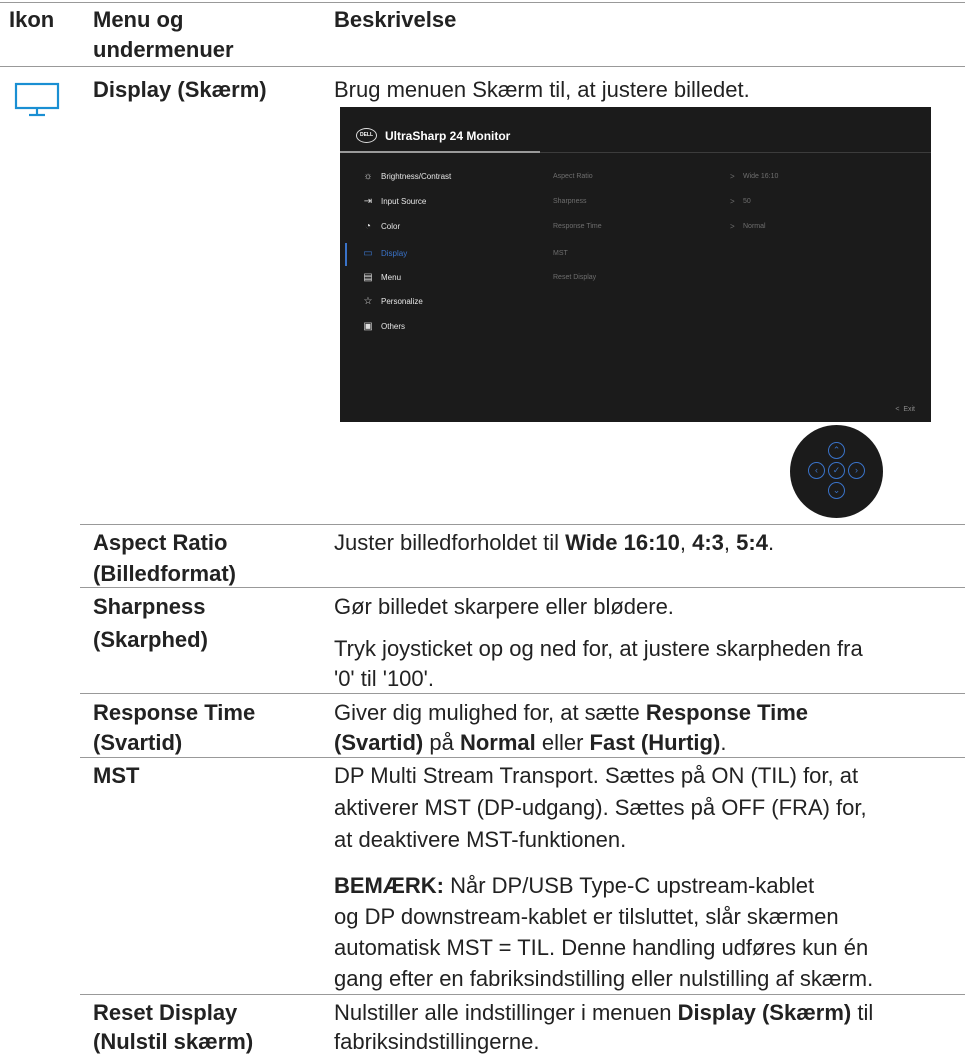  What do you see at coordinates (164, 573) in the screenshot?
I see `menu-aspect-ratio-translation: (Billedformat)` at bounding box center [164, 573].